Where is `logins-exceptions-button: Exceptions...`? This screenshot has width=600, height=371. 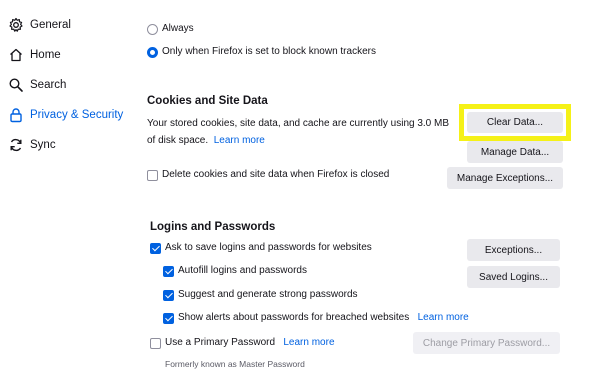
logins-exceptions-button: Exceptions... is located at coordinates (513, 250).